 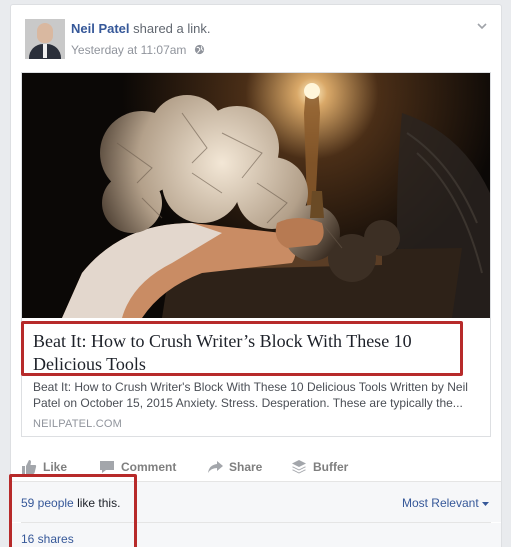 I want to click on post-header: Neil Patel shared a link., so click(x=140, y=28).